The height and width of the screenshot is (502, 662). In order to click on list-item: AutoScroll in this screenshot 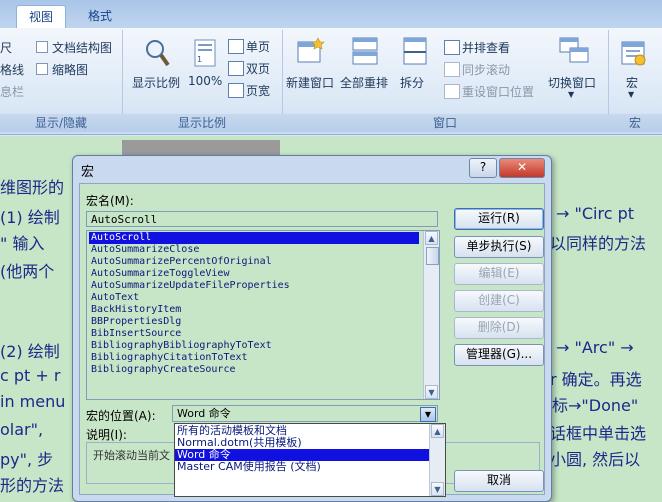, I will do `click(254, 238)`.